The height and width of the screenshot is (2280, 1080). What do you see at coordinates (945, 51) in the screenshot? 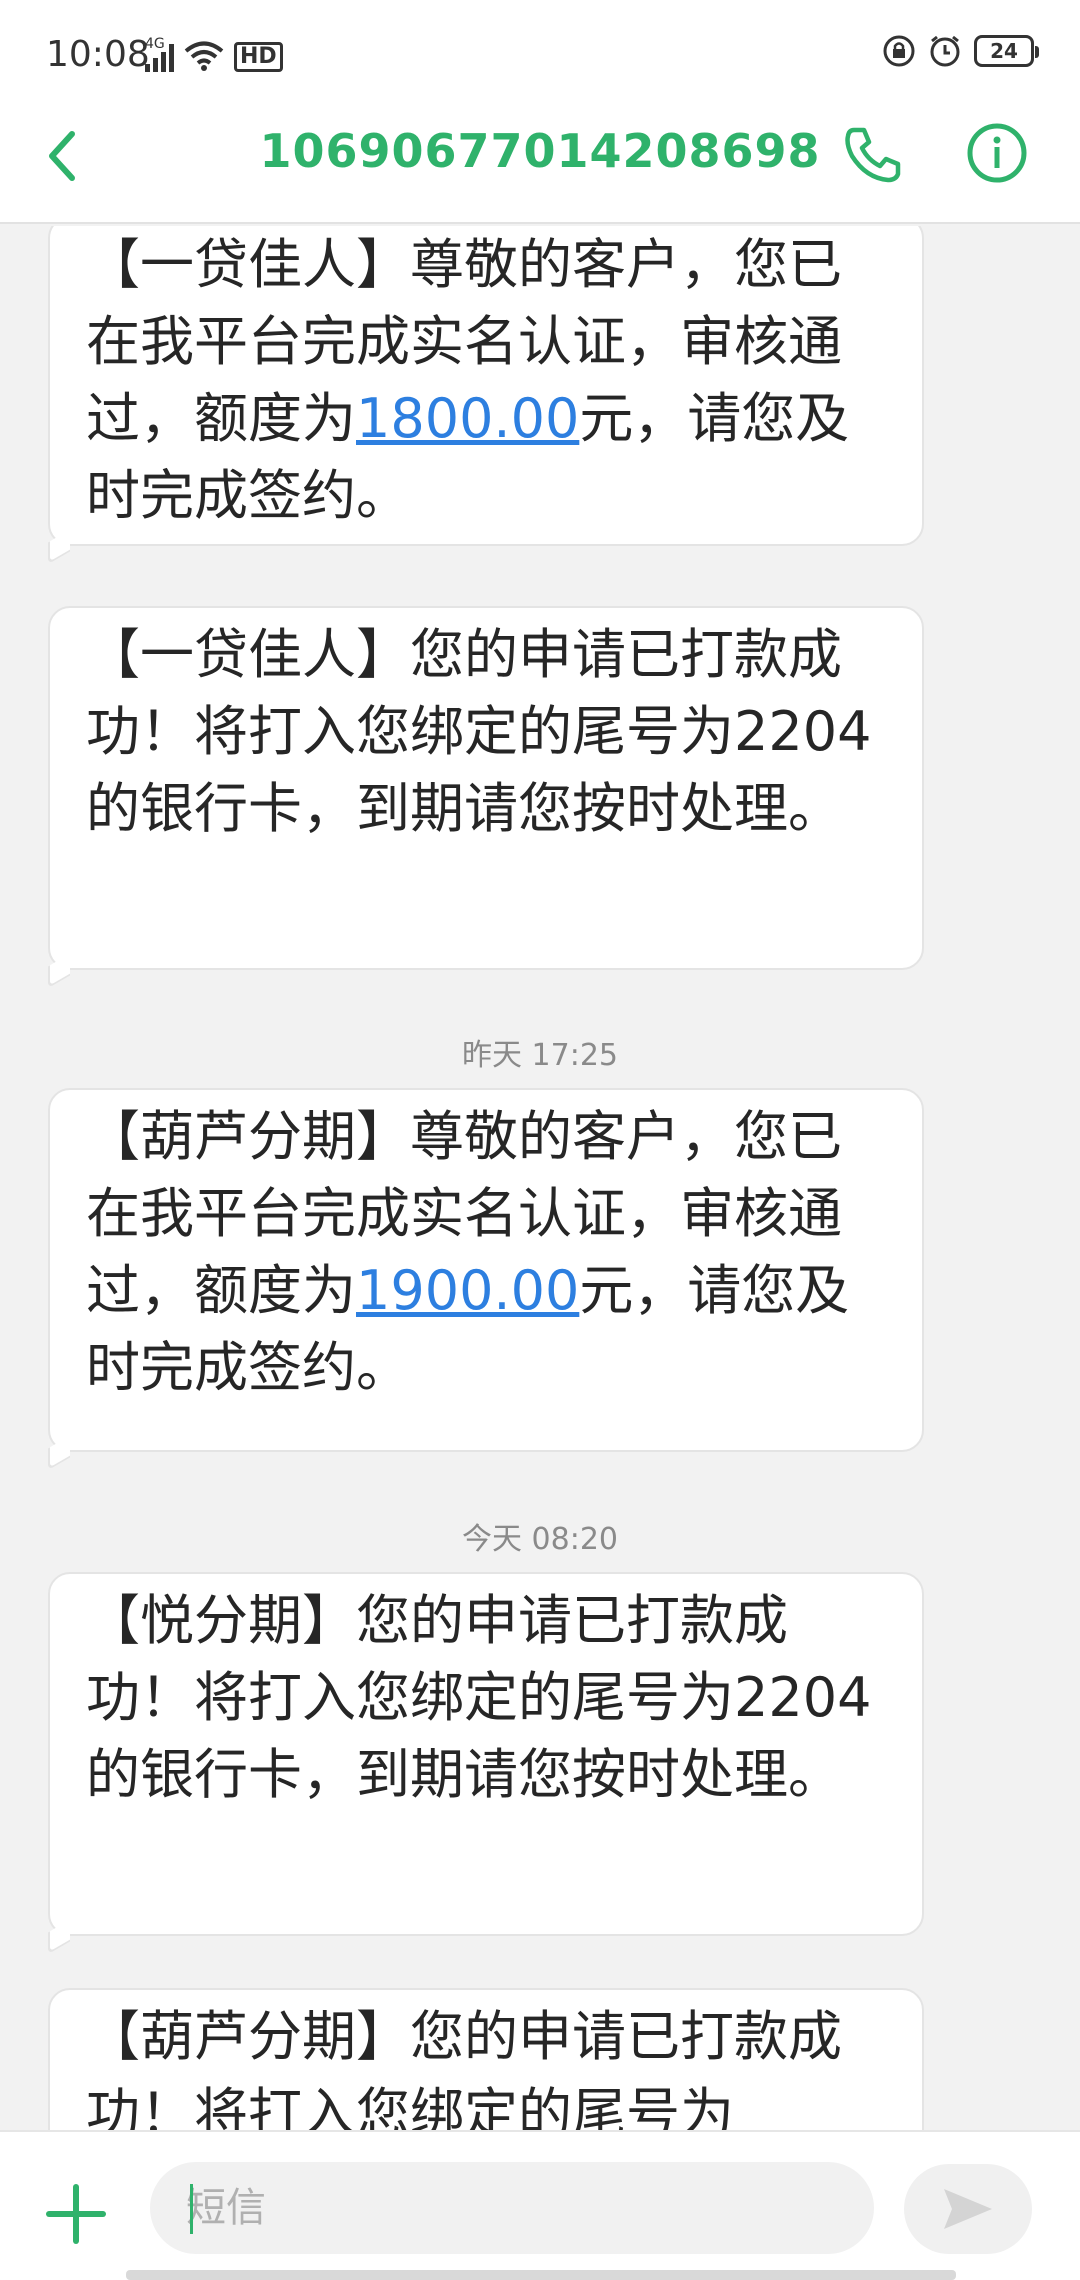
I see `alarm-icon` at bounding box center [945, 51].